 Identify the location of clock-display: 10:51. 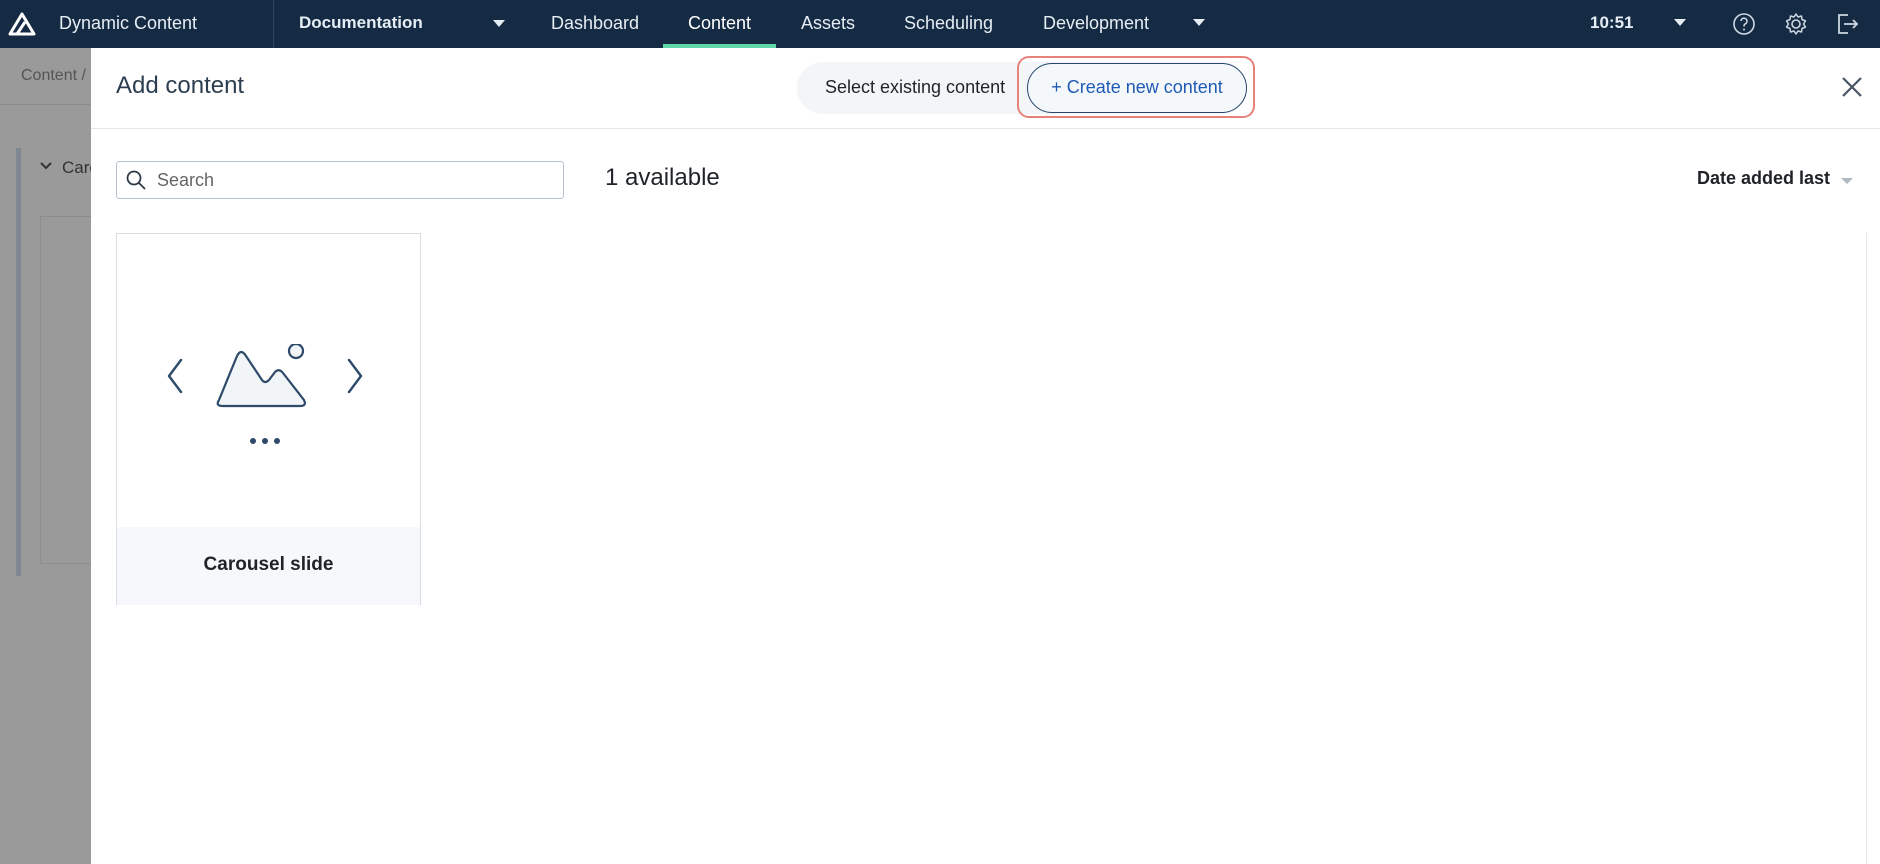
(1611, 23).